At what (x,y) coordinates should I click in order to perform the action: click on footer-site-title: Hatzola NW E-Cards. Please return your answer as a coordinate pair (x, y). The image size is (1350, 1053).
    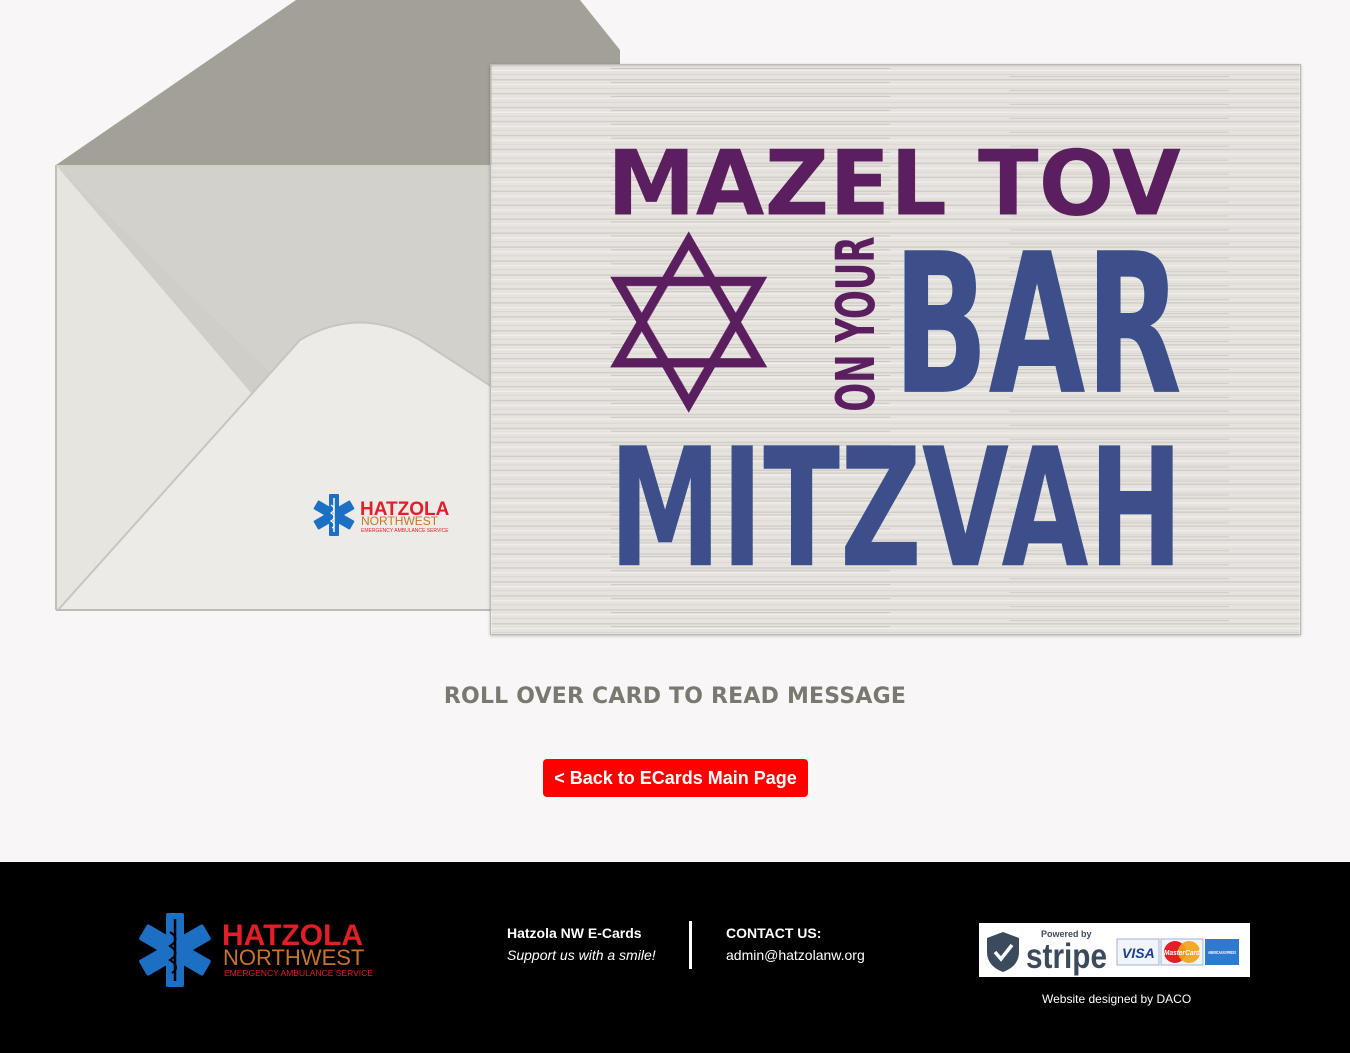
    Looking at the image, I should click on (574, 933).